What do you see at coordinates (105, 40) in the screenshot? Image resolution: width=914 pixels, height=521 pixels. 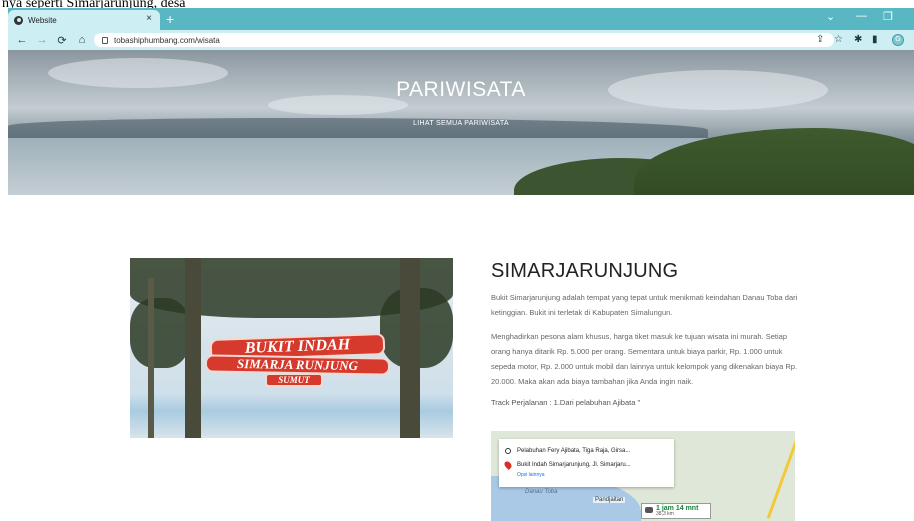 I see `lock-icon` at bounding box center [105, 40].